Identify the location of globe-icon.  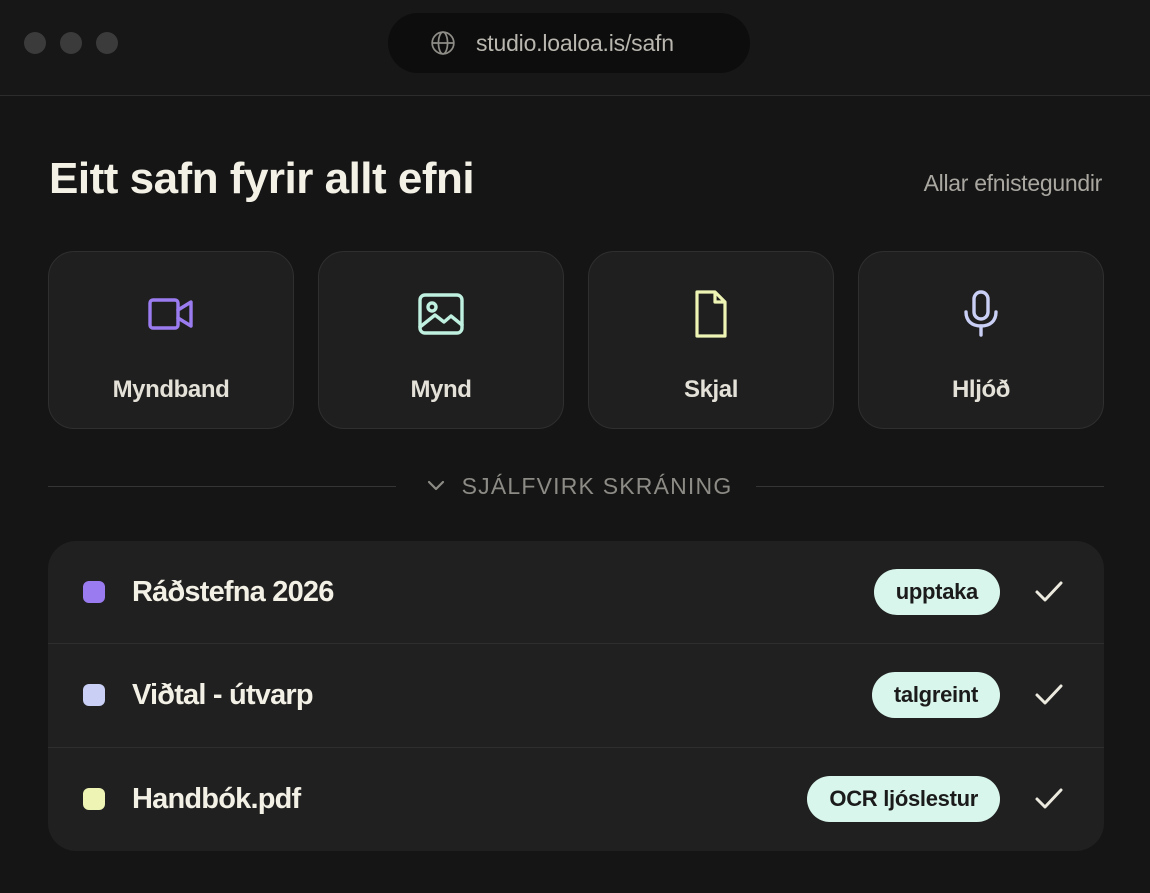
(443, 43).